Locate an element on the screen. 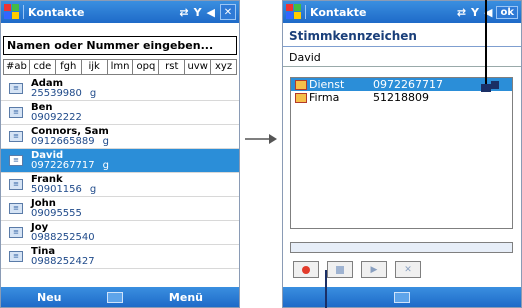 This screenshot has height=308, width=522. list-item: Firma 51218809 is located at coordinates (401, 97).